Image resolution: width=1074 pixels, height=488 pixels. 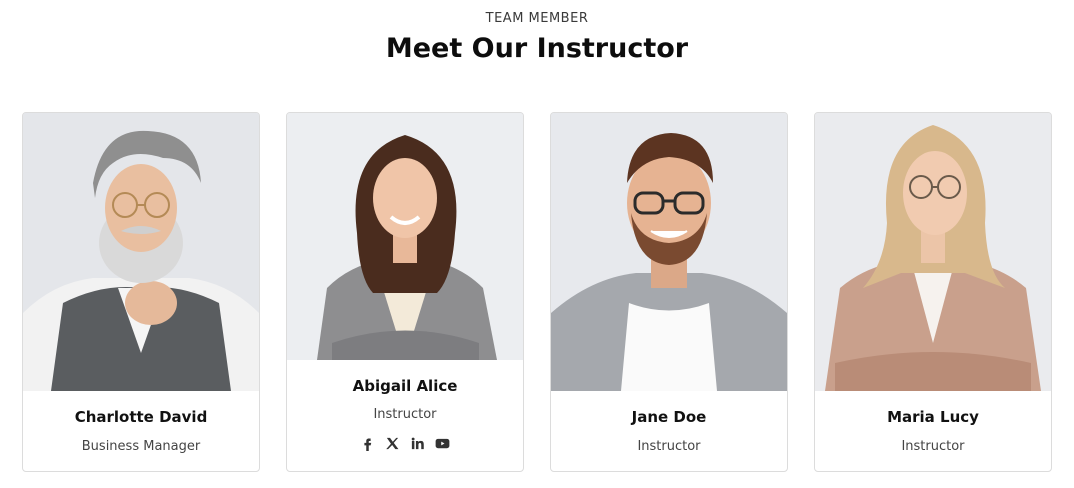 I want to click on team-member-name: Jane Doe, so click(x=669, y=417).